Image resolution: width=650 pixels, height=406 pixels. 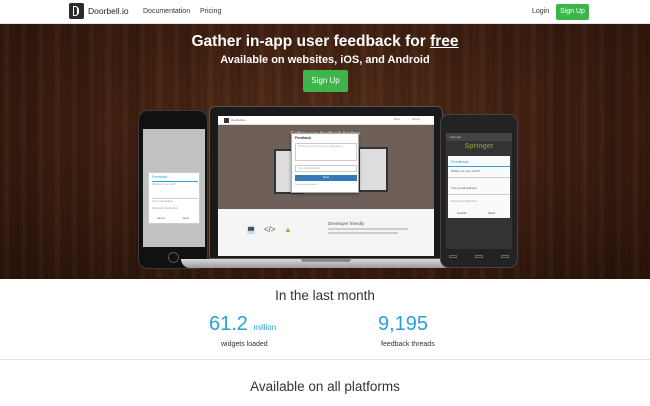 What do you see at coordinates (160, 177) in the screenshot?
I see `iphone-form-title: Feedback` at bounding box center [160, 177].